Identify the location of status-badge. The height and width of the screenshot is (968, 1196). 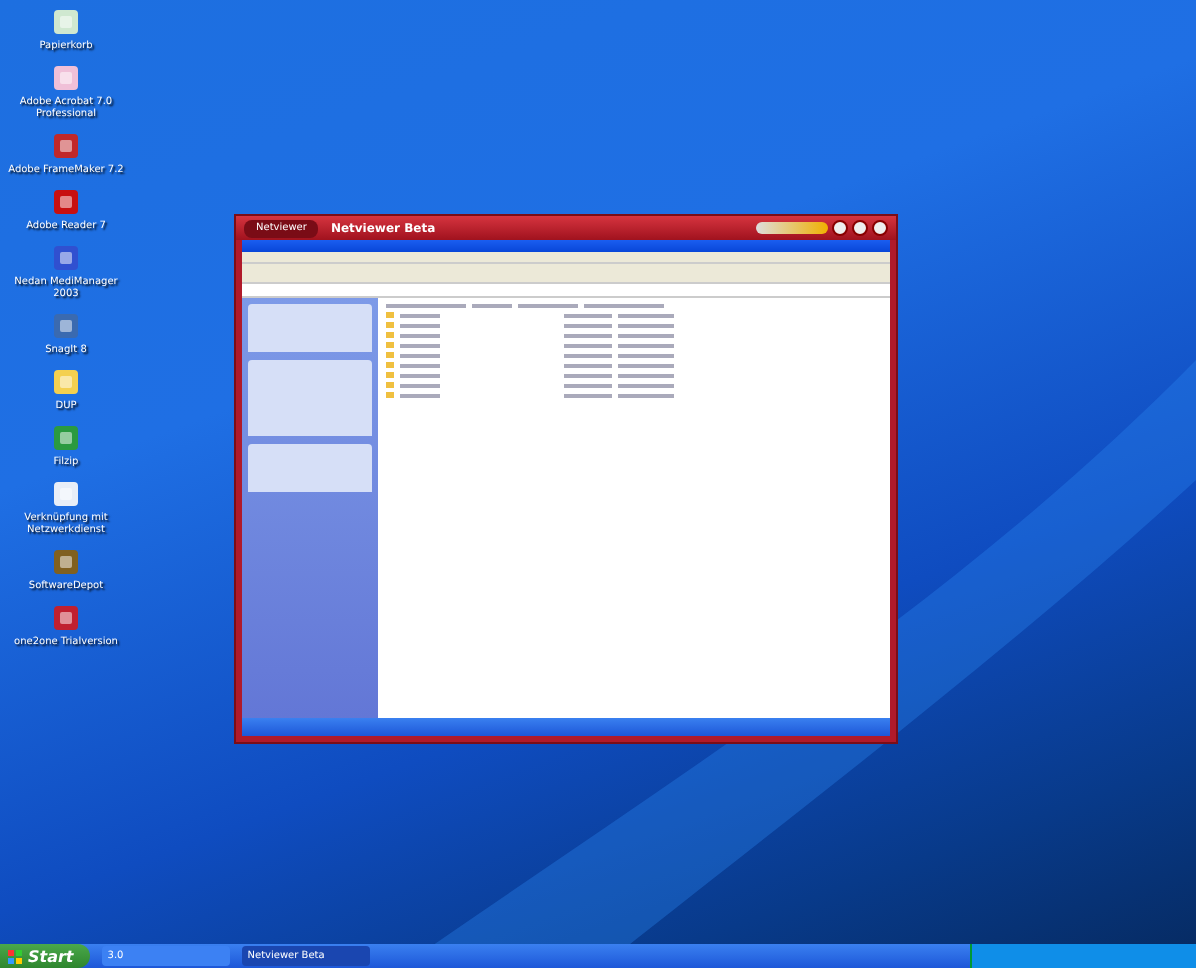
(792, 228).